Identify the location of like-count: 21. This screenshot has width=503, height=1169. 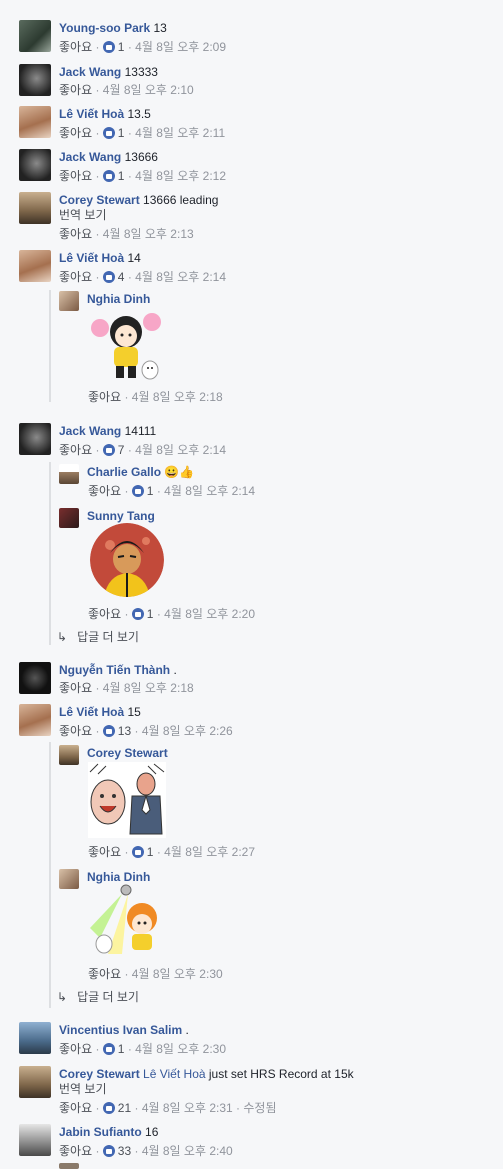
(124, 1108).